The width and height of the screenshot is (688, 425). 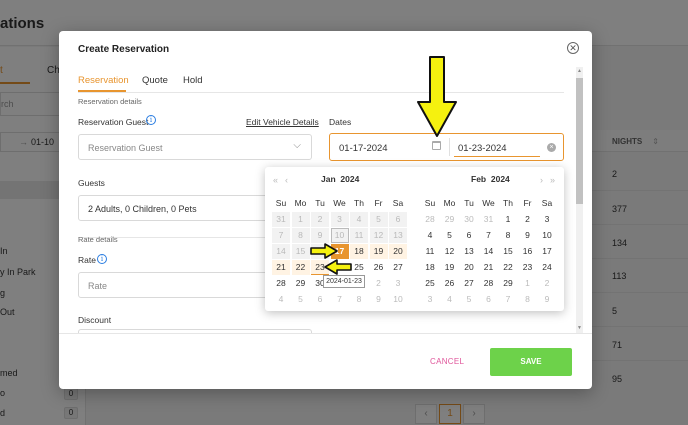 I want to click on tab-hold: Hold, so click(x=193, y=80).